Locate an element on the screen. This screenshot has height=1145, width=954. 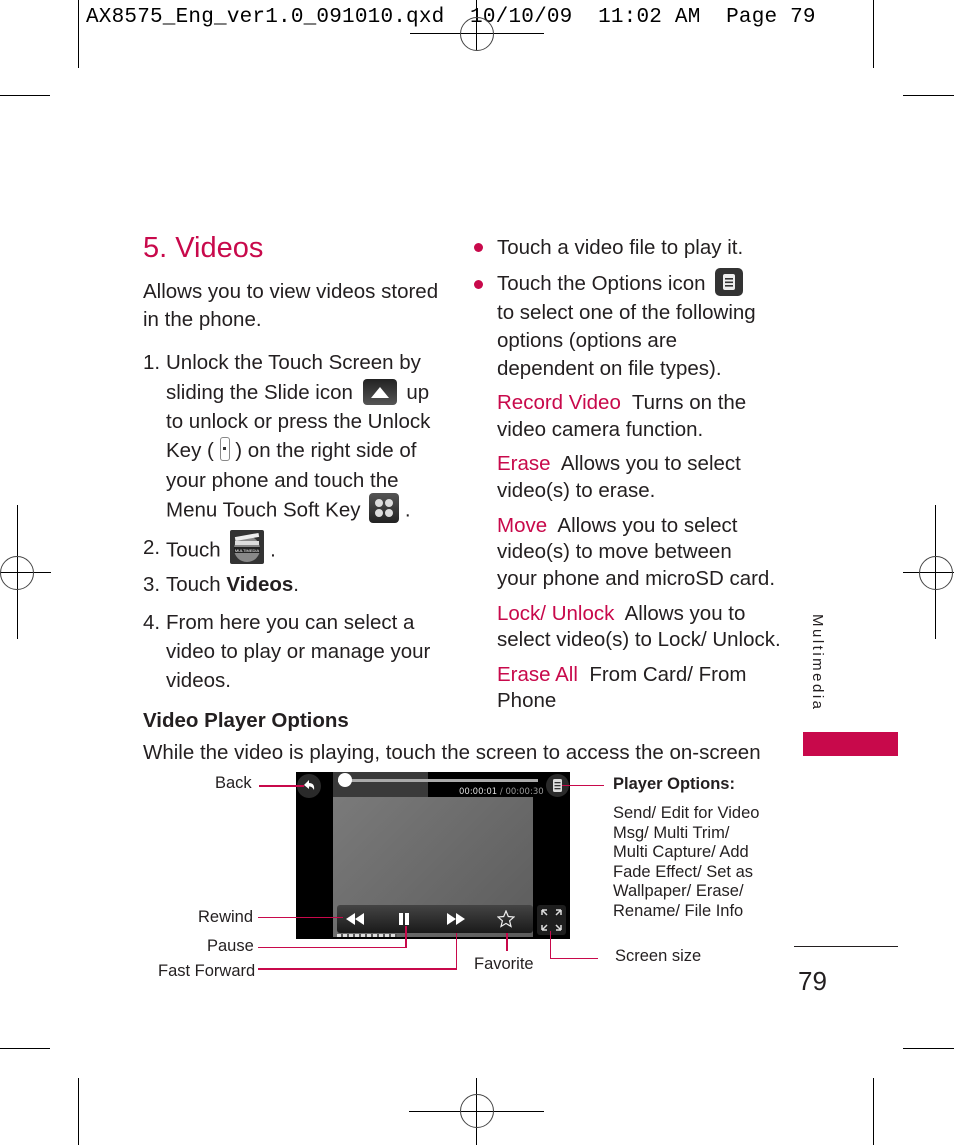
multimedia-icon: MULTIMEDIA is located at coordinates (247, 547).